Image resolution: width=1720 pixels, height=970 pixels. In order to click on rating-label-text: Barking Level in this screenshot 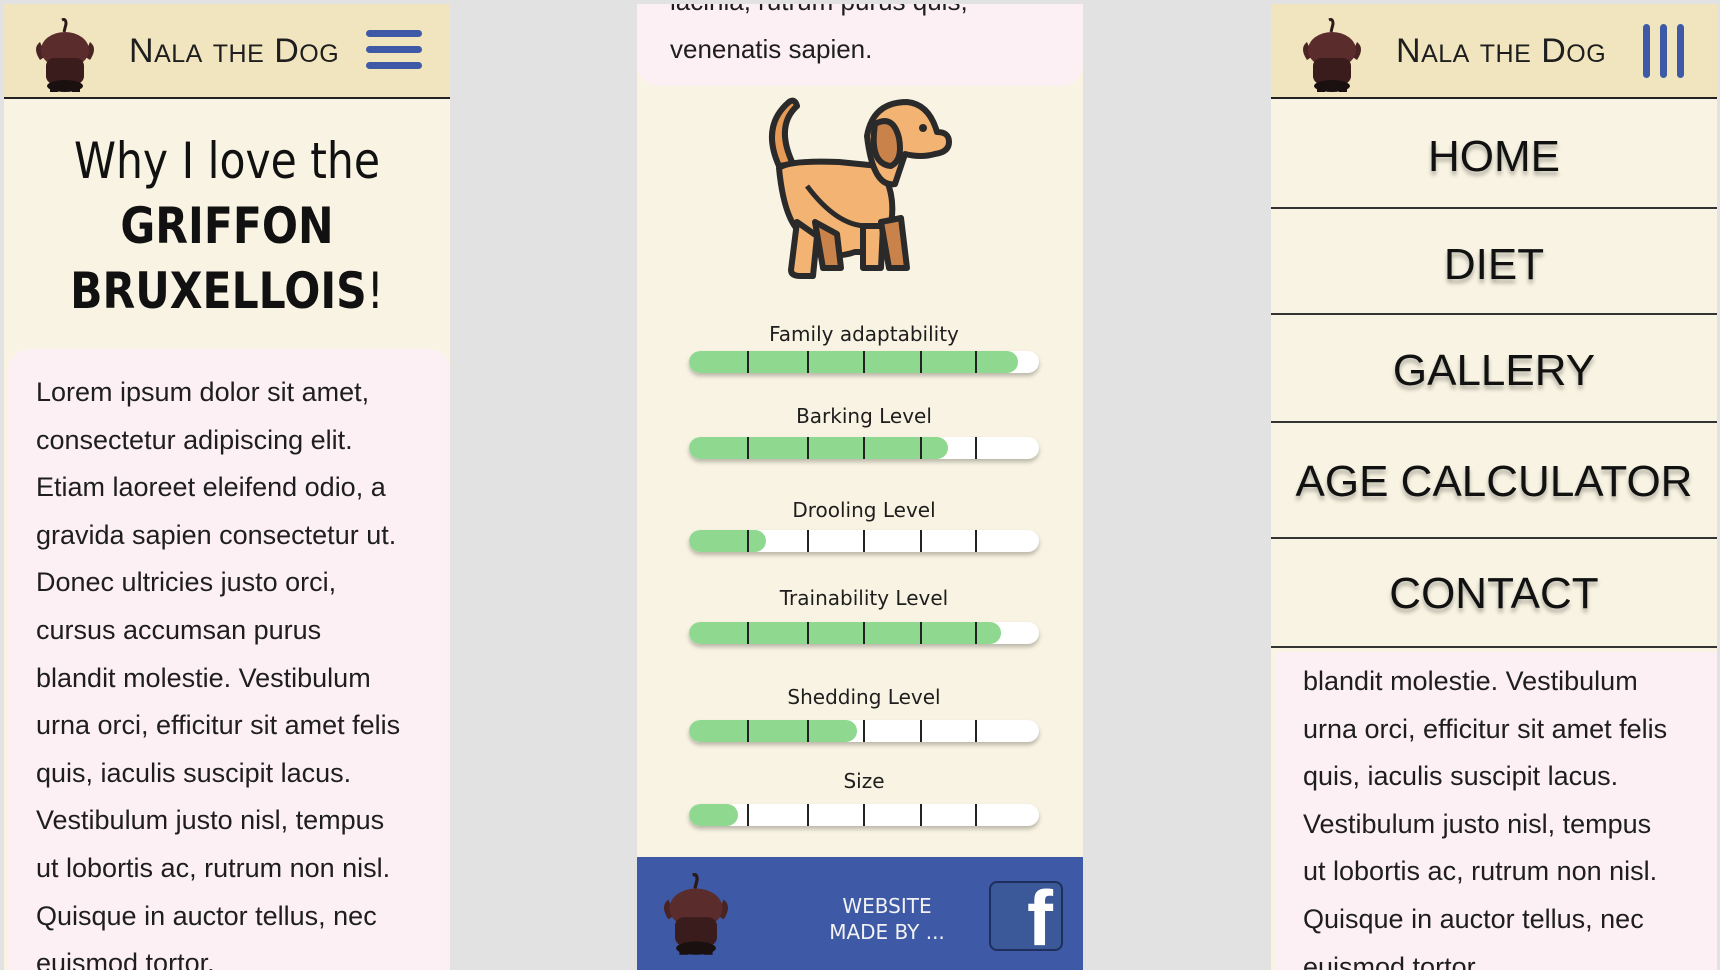, I will do `click(864, 416)`.